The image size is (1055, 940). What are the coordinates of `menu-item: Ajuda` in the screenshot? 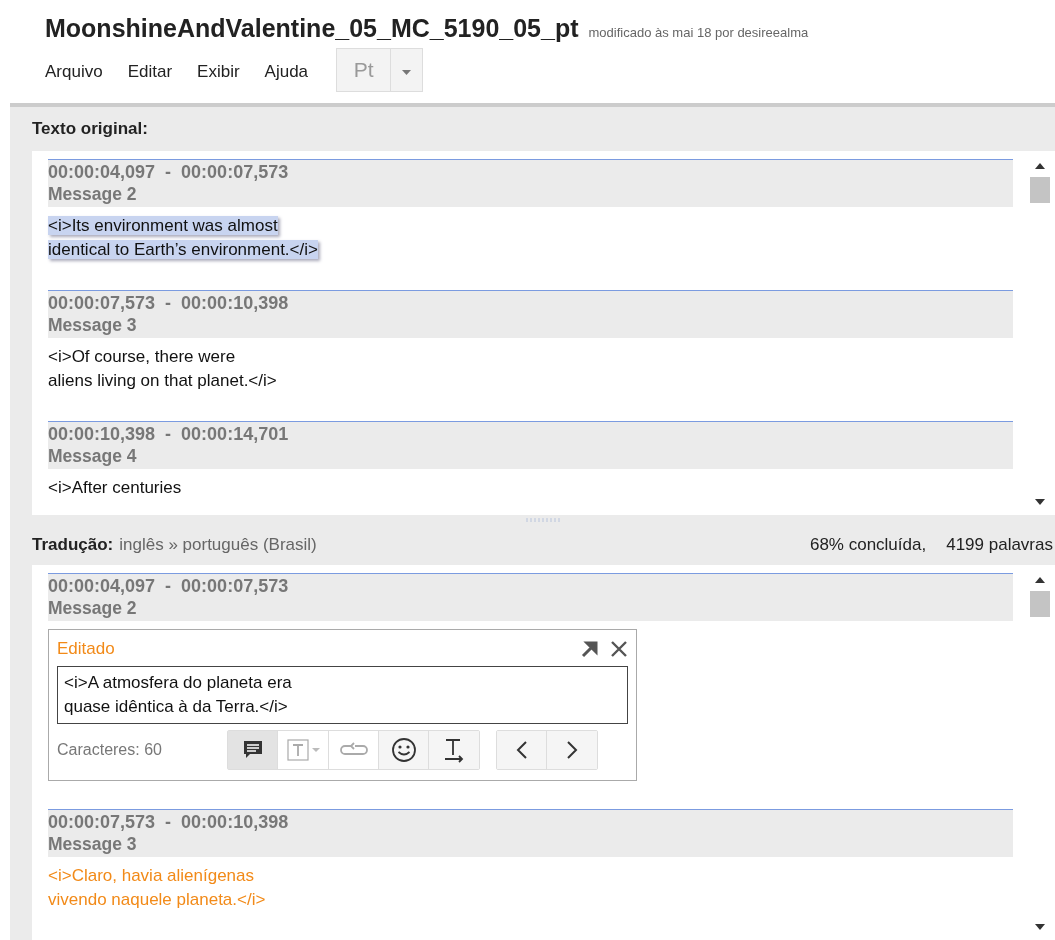 It's located at (286, 72).